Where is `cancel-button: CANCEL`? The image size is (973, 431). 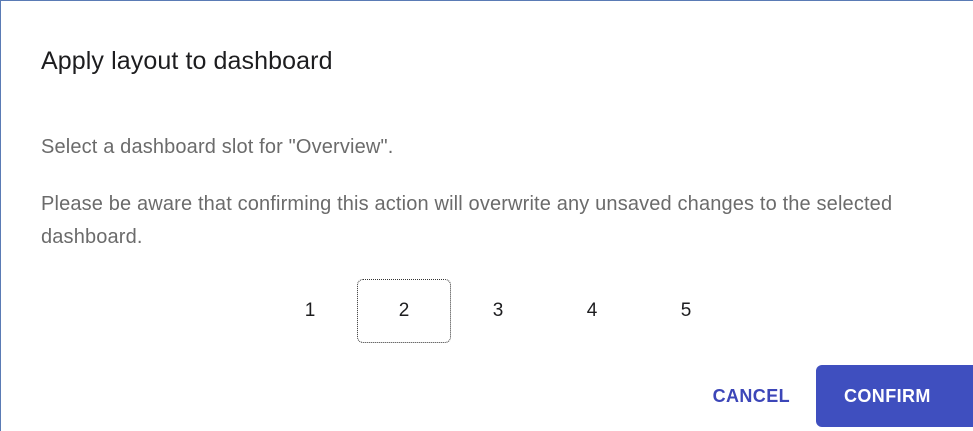 cancel-button: CANCEL is located at coordinates (751, 396).